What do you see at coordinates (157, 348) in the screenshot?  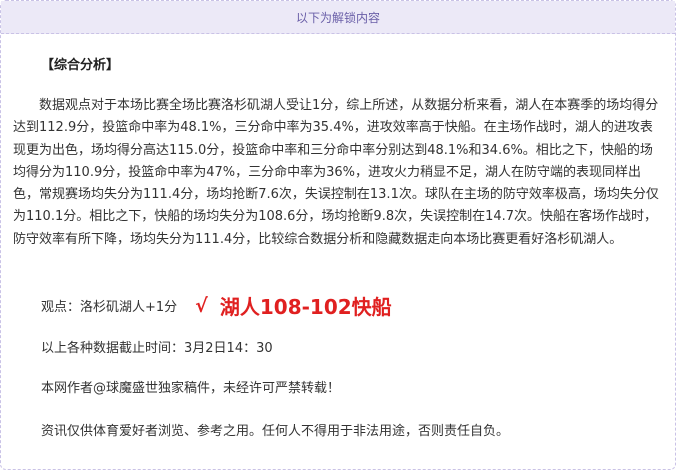 I see `data-time-note: 以上各种数据截止时间：3月2日14：30` at bounding box center [157, 348].